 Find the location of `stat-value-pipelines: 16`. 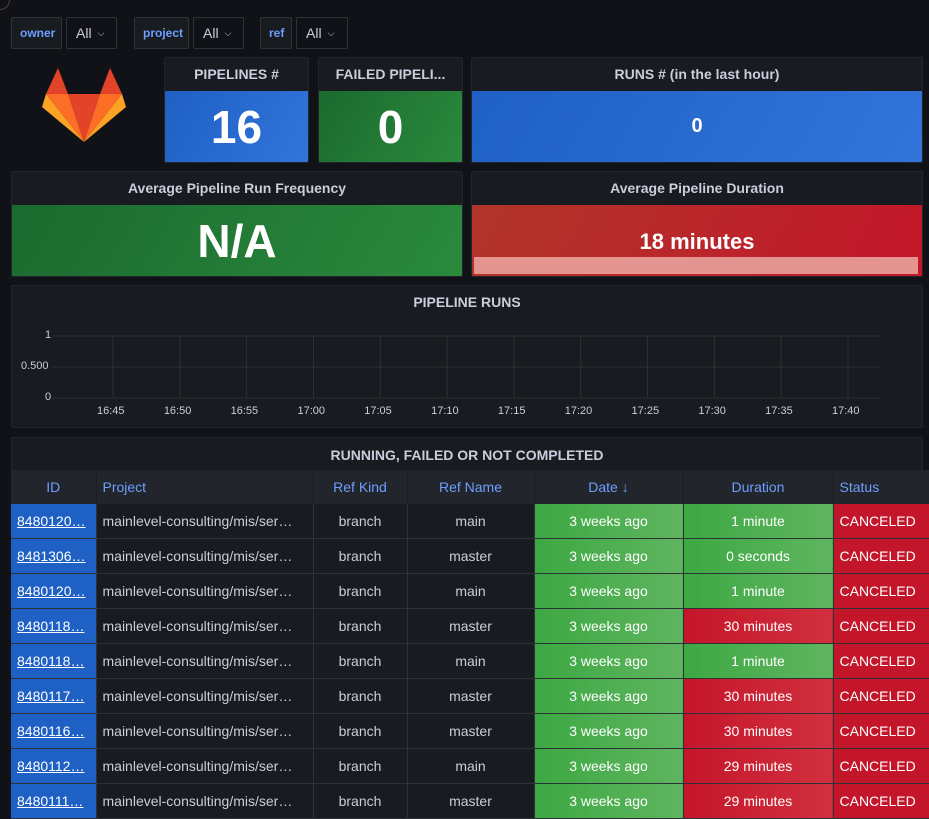

stat-value-pipelines: 16 is located at coordinates (236, 126).